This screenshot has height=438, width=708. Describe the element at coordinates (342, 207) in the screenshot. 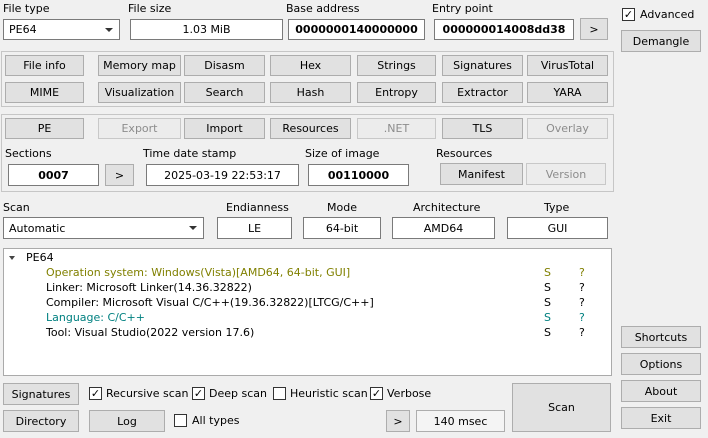

I see `mode-label: Mode` at that location.